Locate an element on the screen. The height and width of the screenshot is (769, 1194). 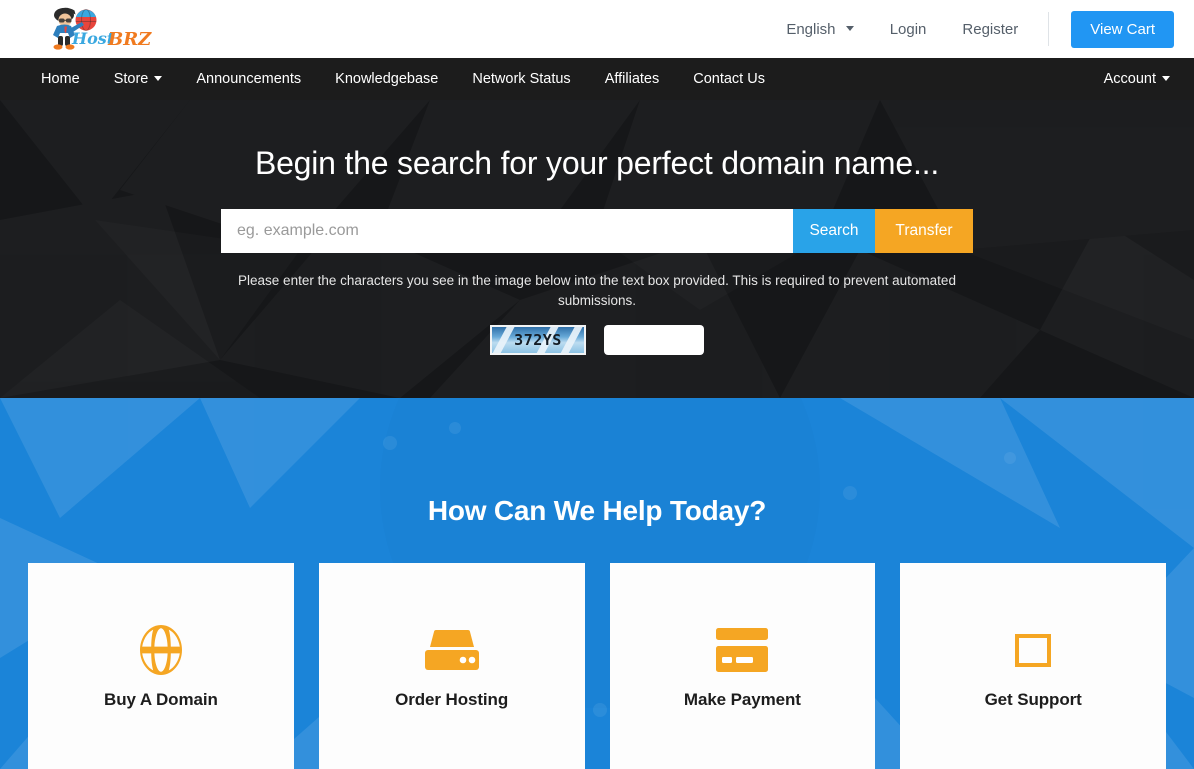
view-cart-button: View Cart is located at coordinates (1122, 29).